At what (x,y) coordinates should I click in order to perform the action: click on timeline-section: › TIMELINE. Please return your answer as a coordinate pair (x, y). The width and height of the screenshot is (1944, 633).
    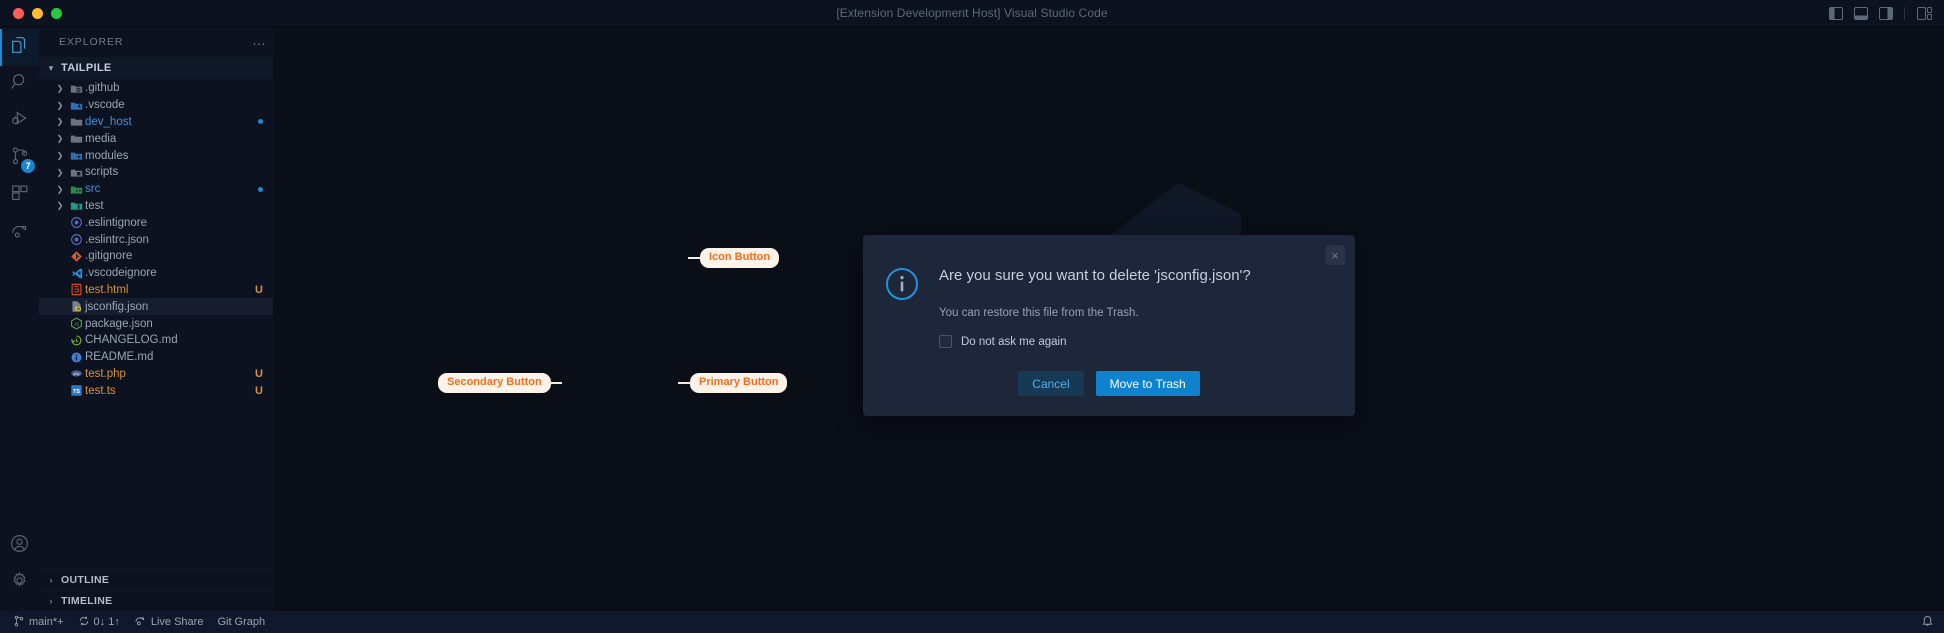
    Looking at the image, I should click on (156, 600).